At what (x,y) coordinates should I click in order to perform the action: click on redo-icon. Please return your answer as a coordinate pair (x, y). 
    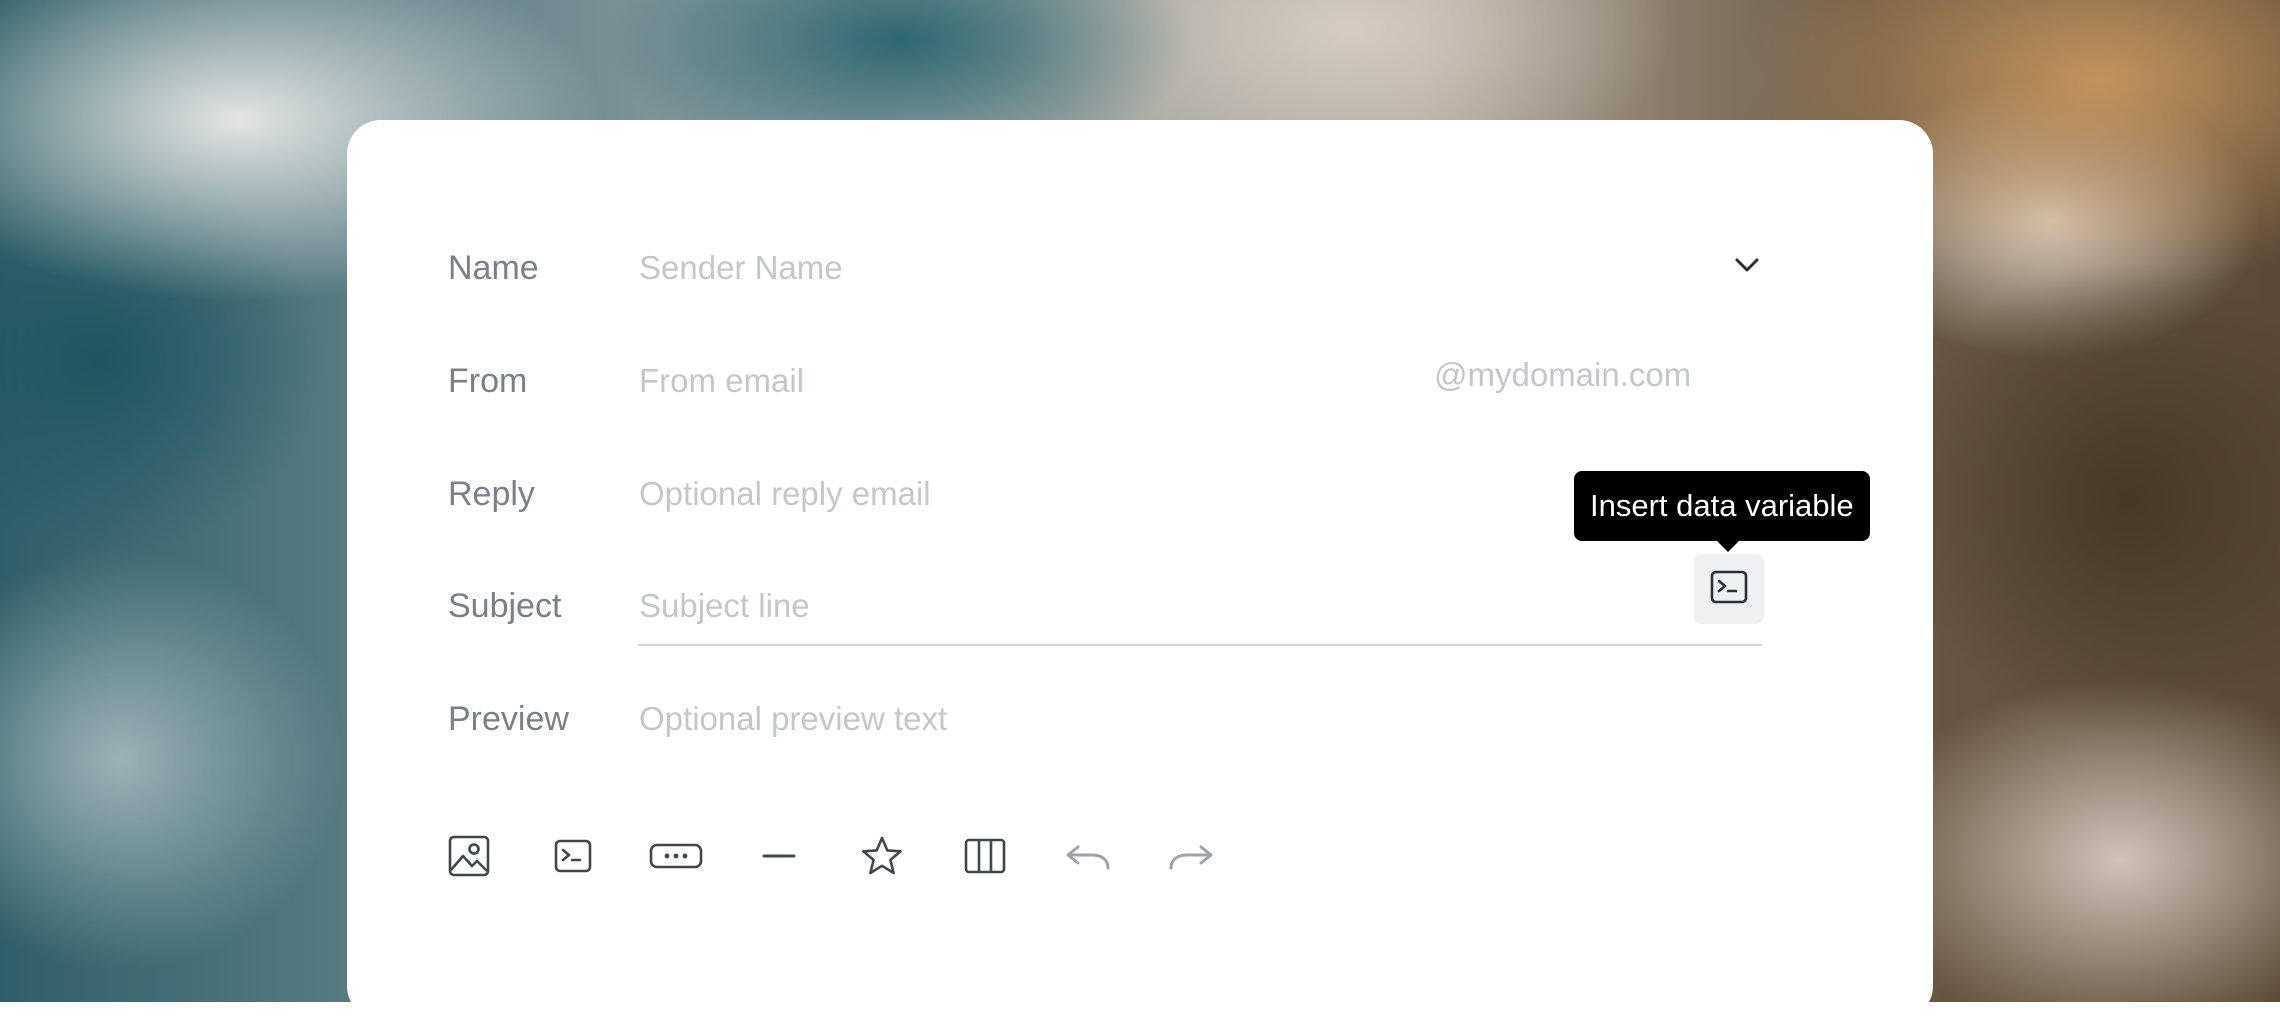
    Looking at the image, I should click on (1191, 856).